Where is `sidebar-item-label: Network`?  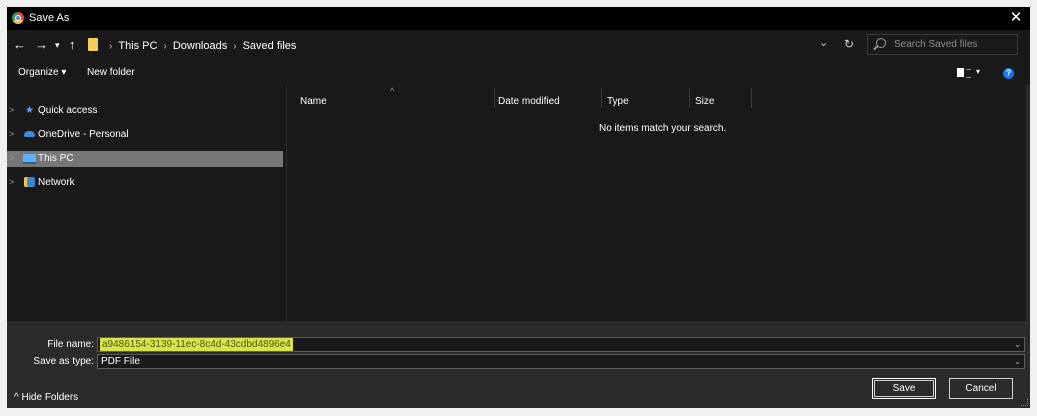 sidebar-item-label: Network is located at coordinates (56, 182).